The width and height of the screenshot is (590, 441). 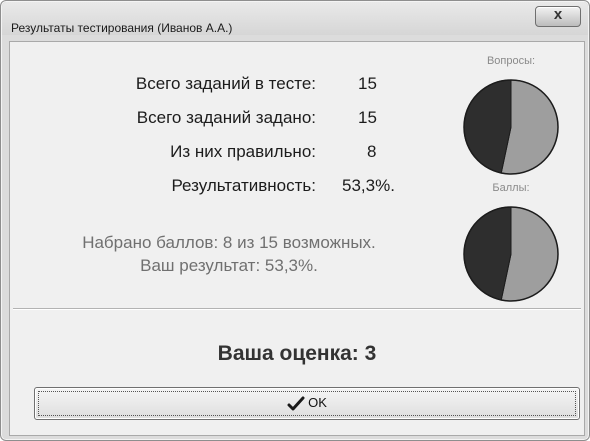 I want to click on close-icon: x, so click(x=558, y=14).